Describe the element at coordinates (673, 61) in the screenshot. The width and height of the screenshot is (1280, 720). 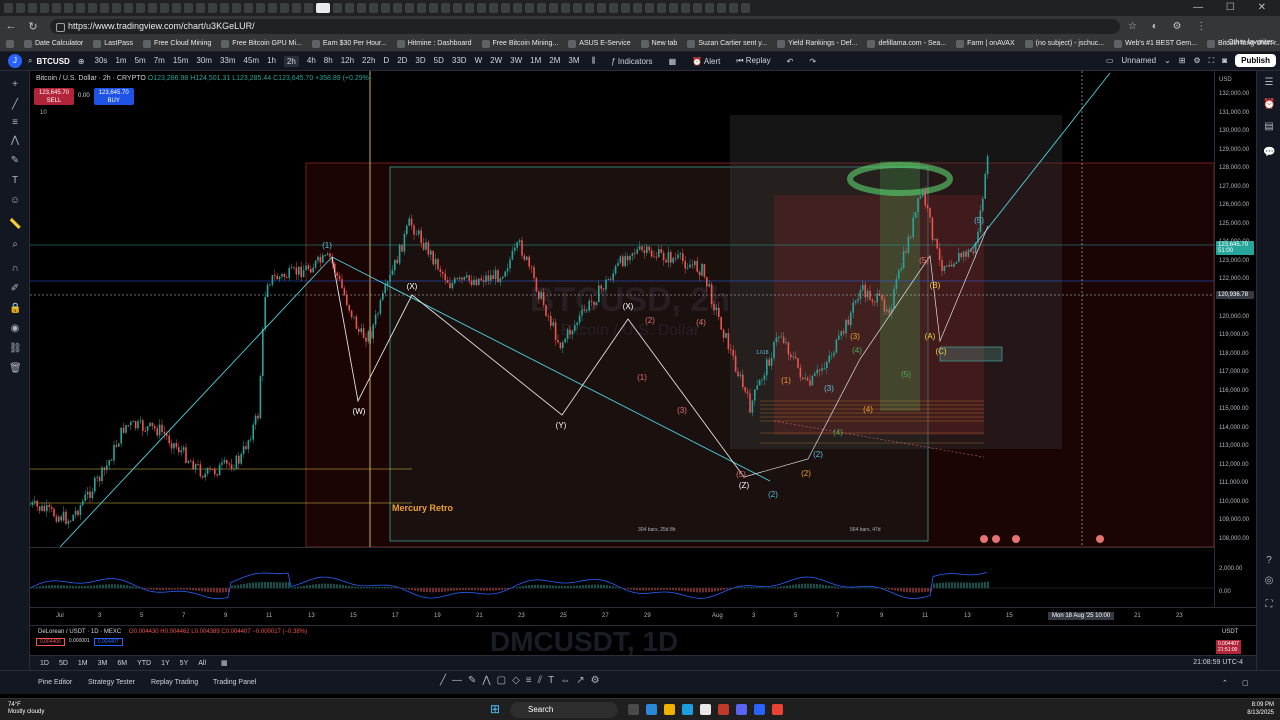
I see `templates-icon: ▦` at that location.